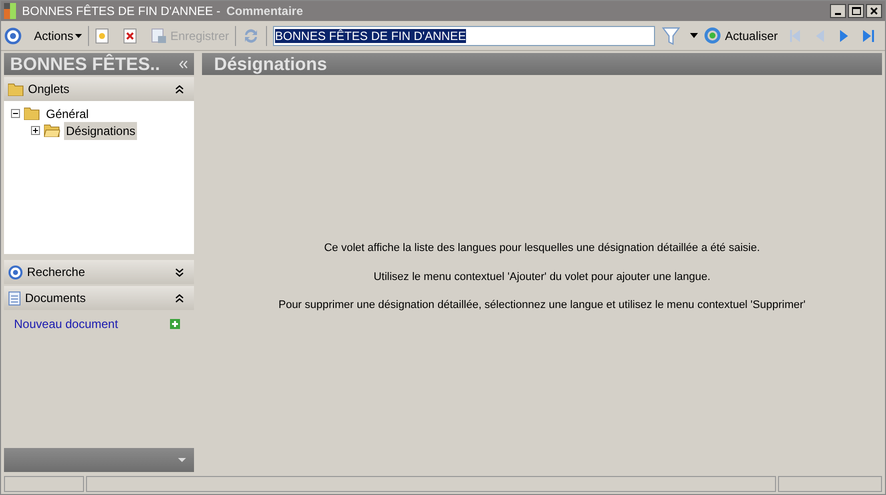 Image resolution: width=886 pixels, height=495 pixels. I want to click on maximize-button, so click(856, 11).